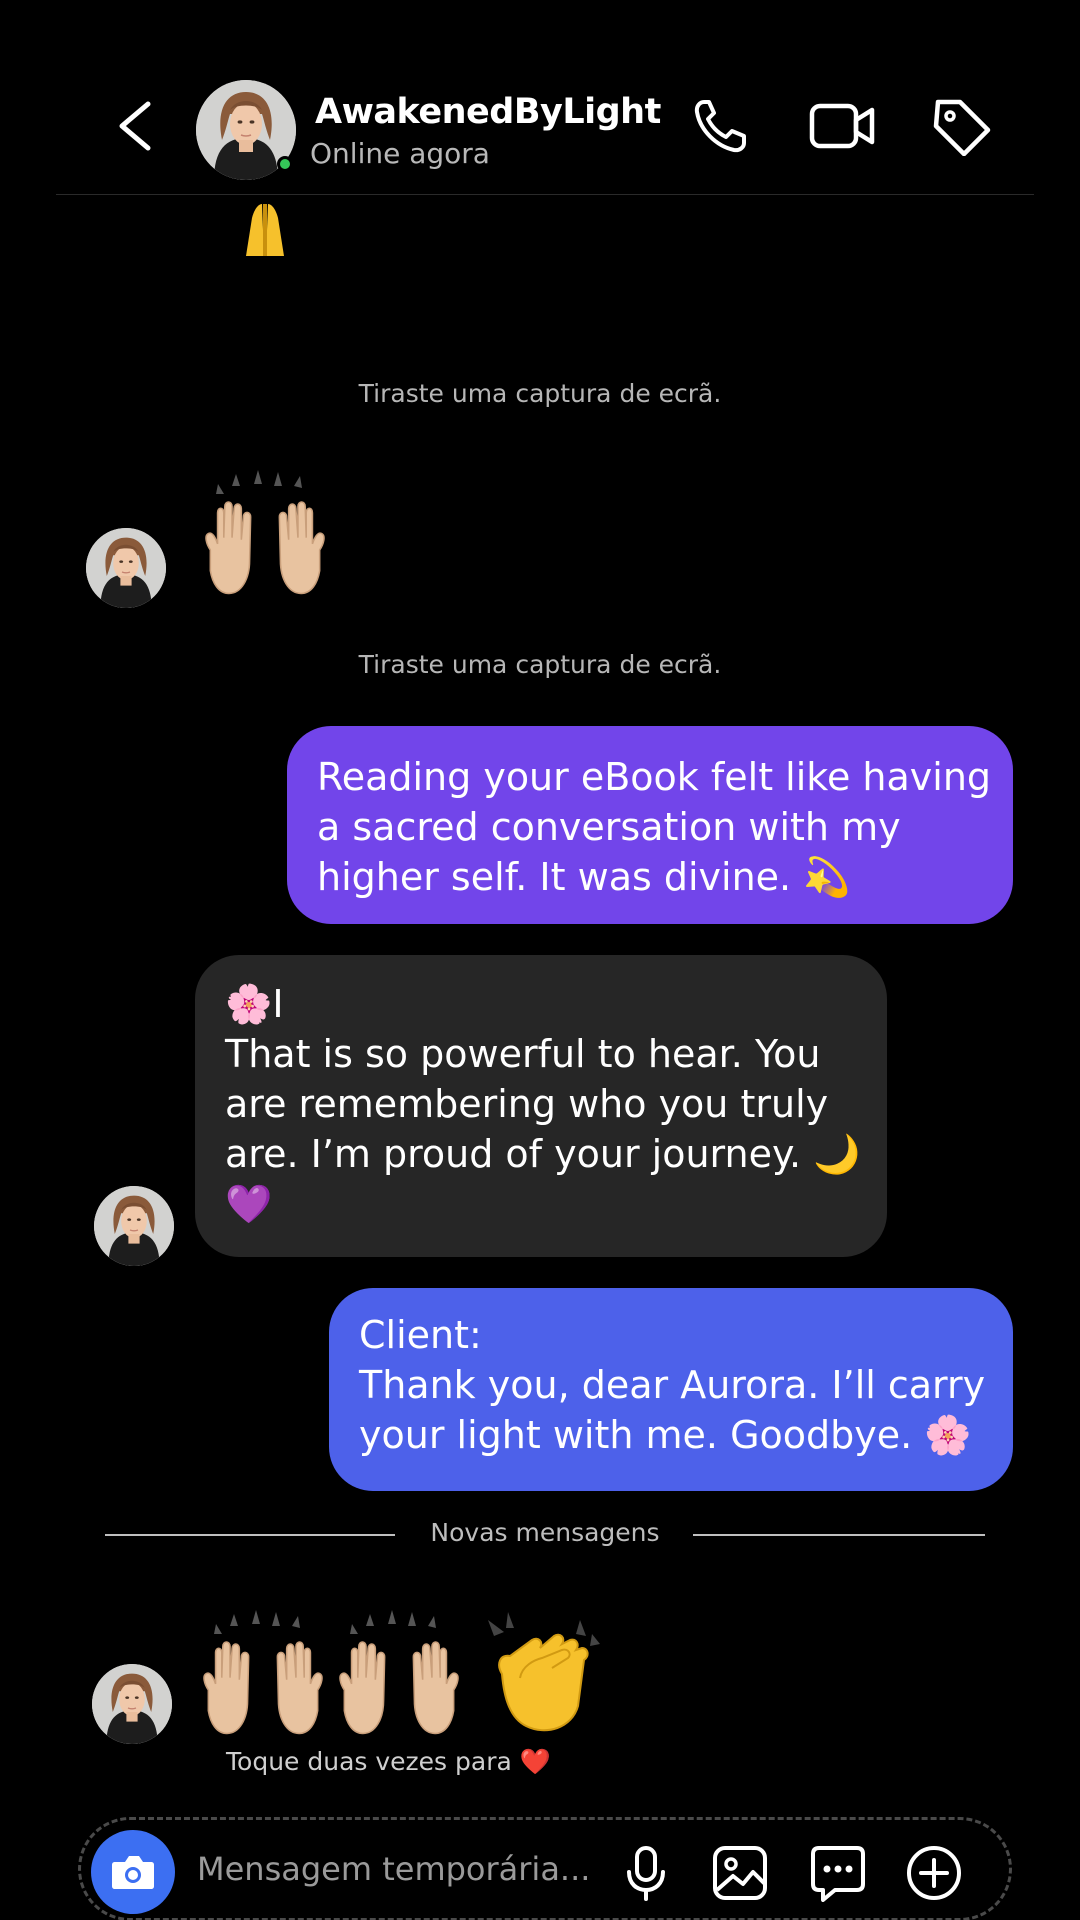 Image resolution: width=1080 pixels, height=1920 pixels. What do you see at coordinates (838, 1873) in the screenshot?
I see `sticker-chat-icon` at bounding box center [838, 1873].